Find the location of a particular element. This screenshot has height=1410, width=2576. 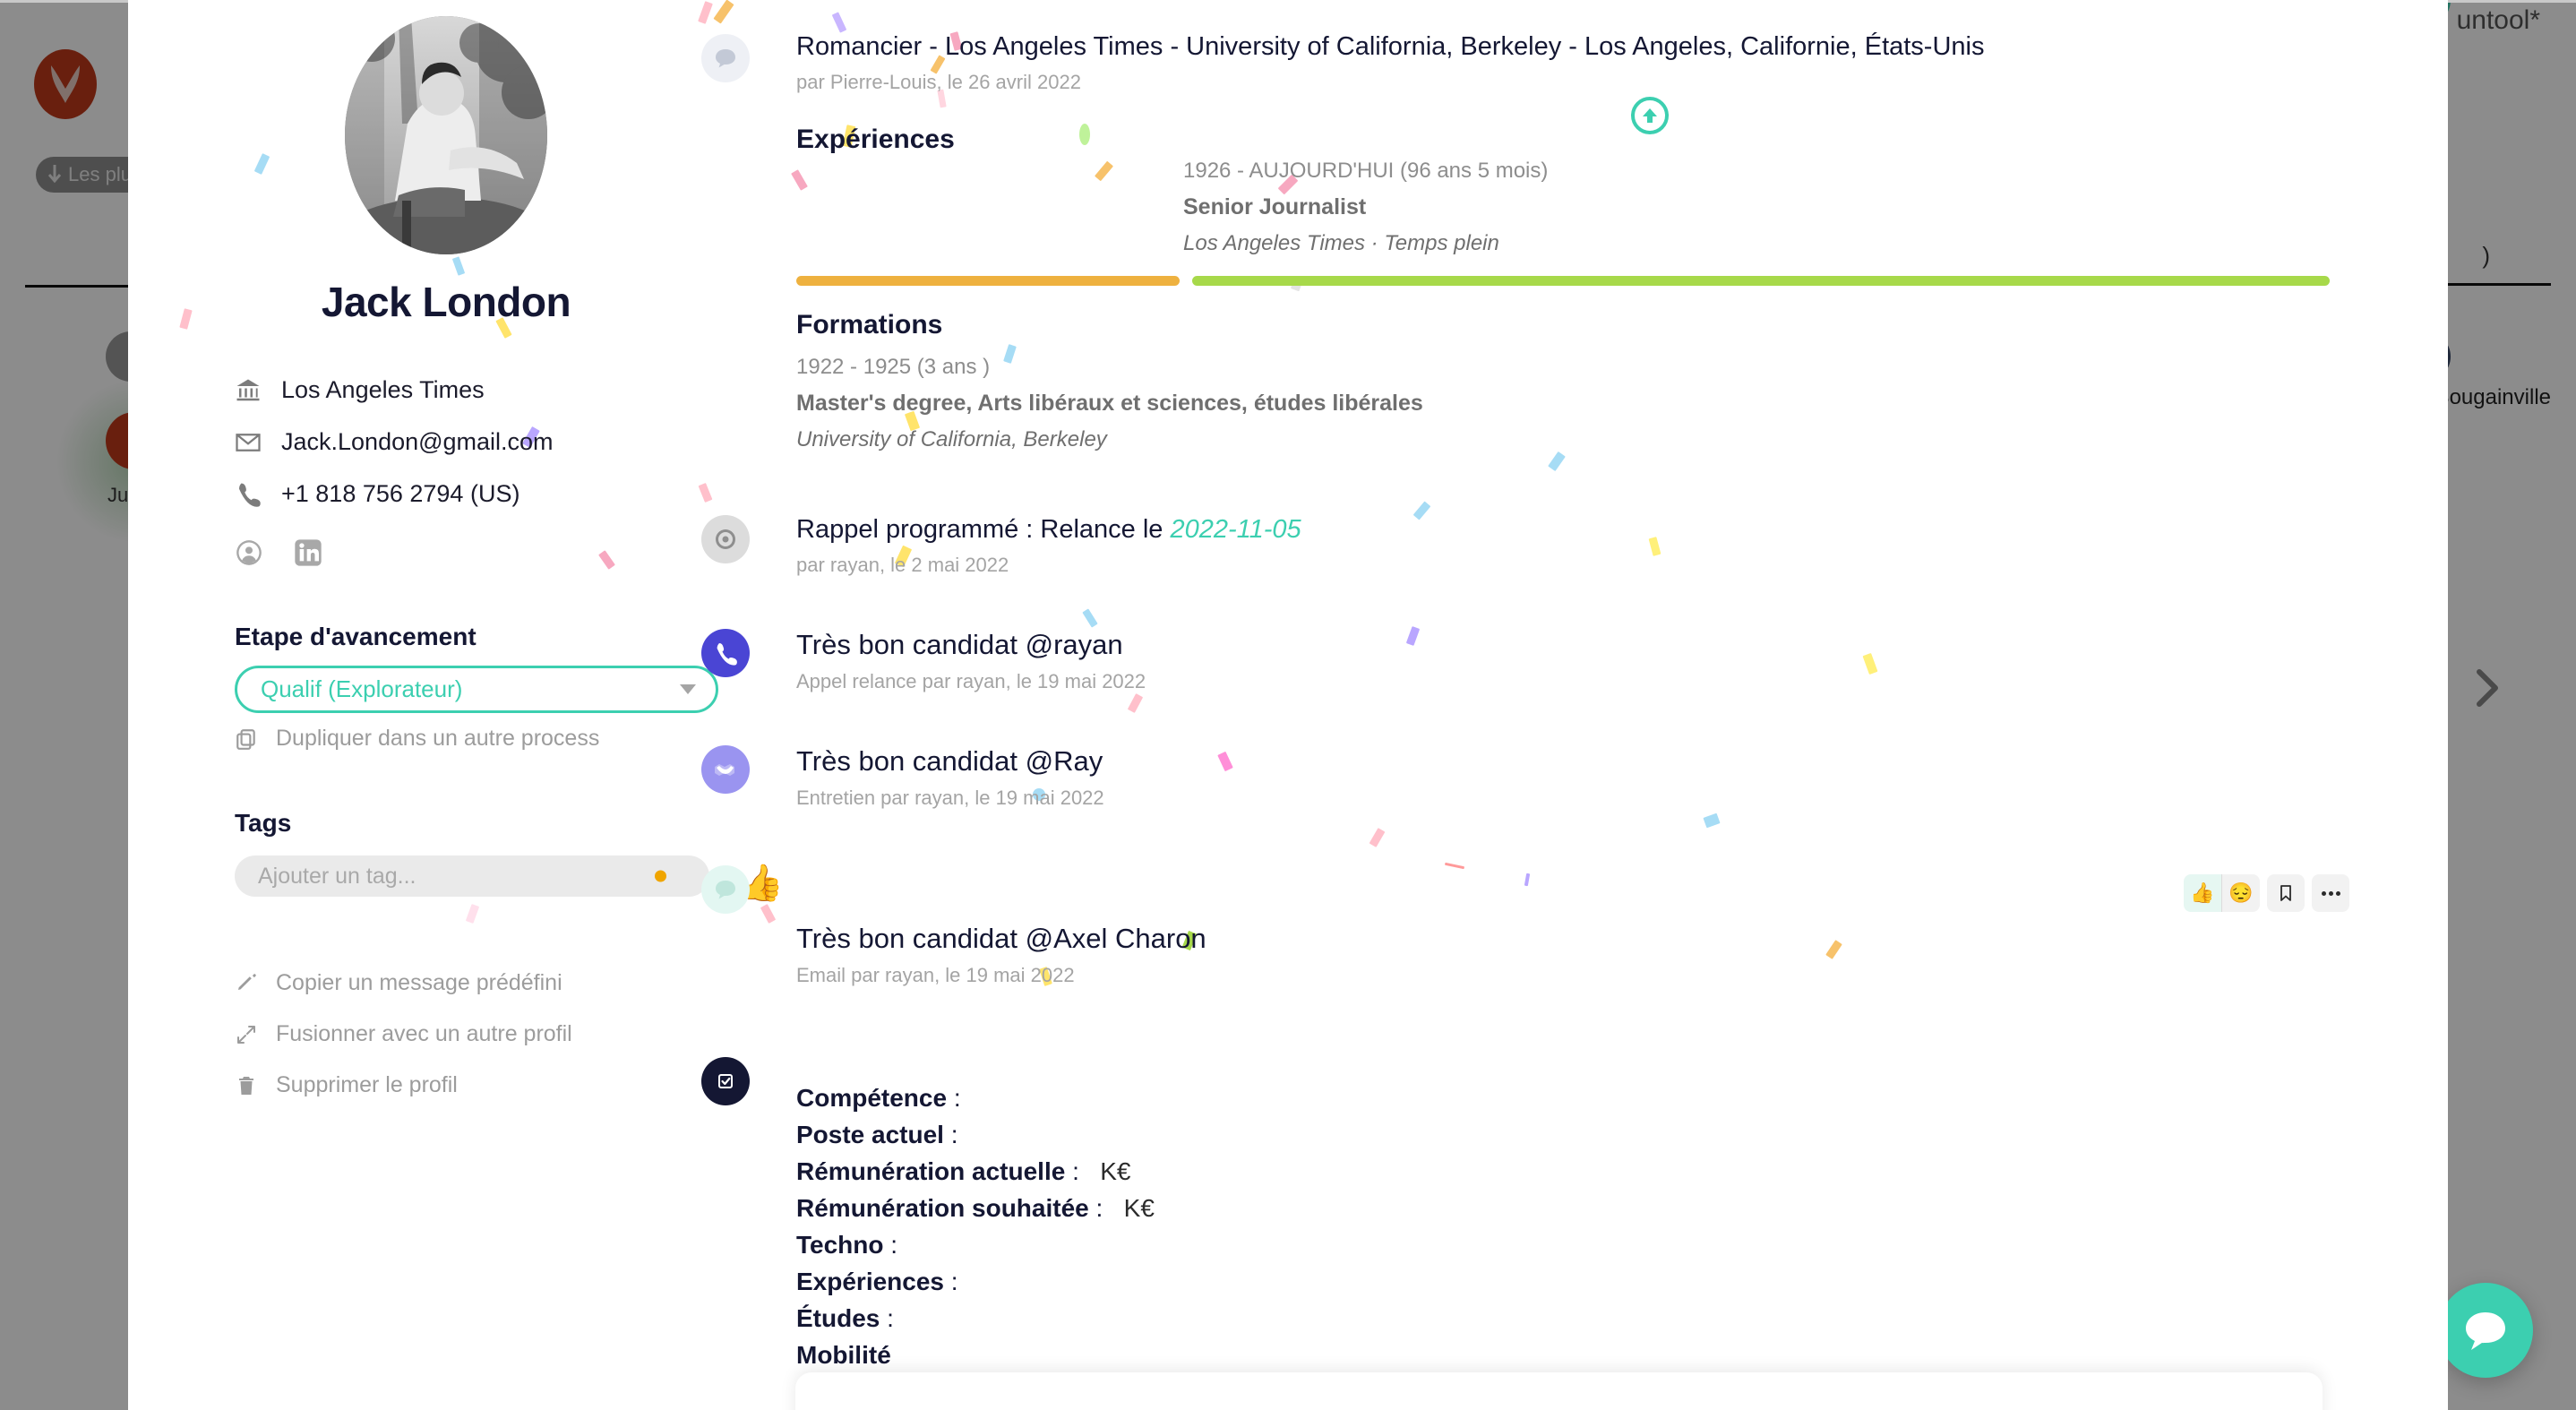

chevron-down-icon is located at coordinates (688, 689).